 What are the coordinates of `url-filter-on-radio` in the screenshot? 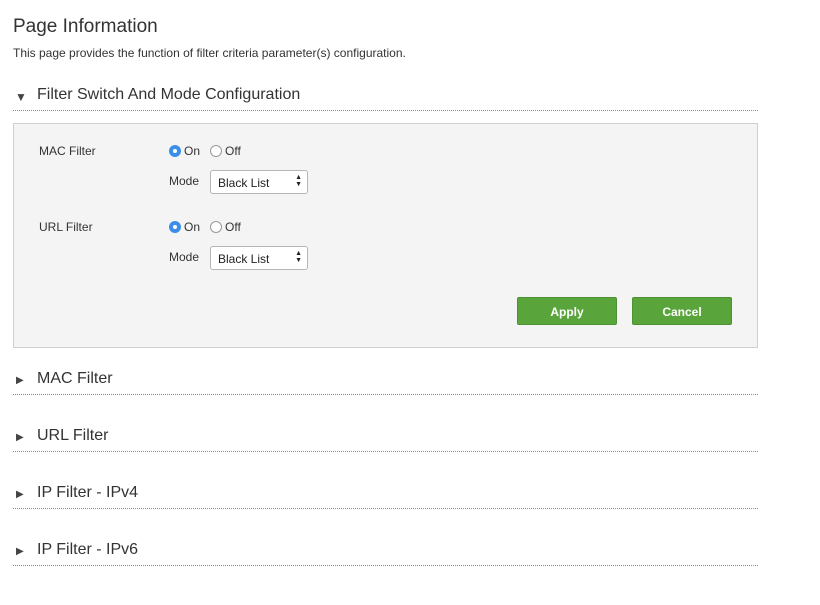 It's located at (175, 227).